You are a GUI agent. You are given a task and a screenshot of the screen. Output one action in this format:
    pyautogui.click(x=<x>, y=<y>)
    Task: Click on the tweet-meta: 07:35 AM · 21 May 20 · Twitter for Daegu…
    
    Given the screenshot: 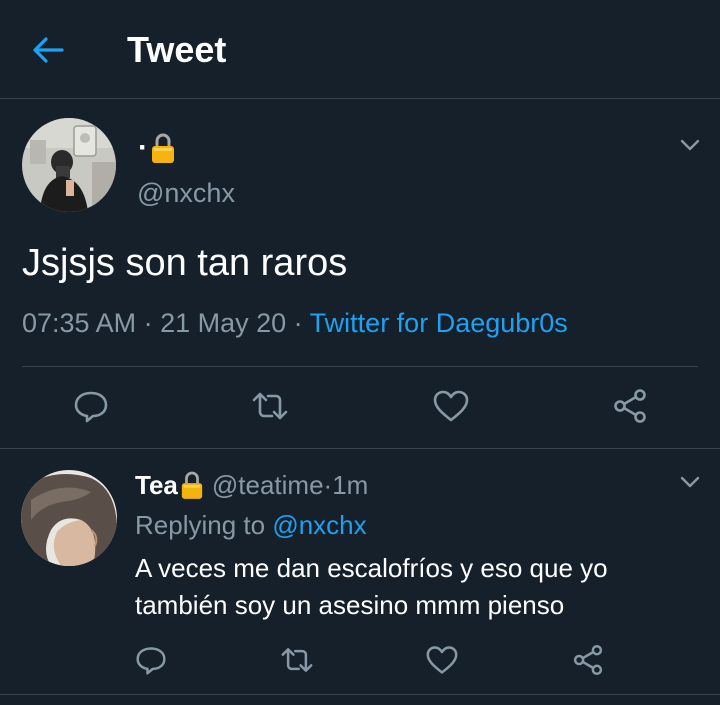 What is the action you would take?
    pyautogui.click(x=295, y=323)
    